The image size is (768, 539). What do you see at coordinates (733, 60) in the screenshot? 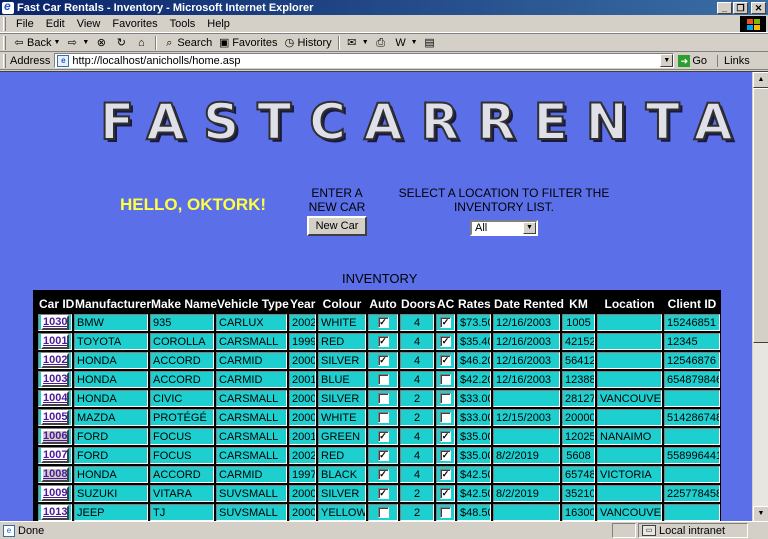
I see `links-button: Links` at bounding box center [733, 60].